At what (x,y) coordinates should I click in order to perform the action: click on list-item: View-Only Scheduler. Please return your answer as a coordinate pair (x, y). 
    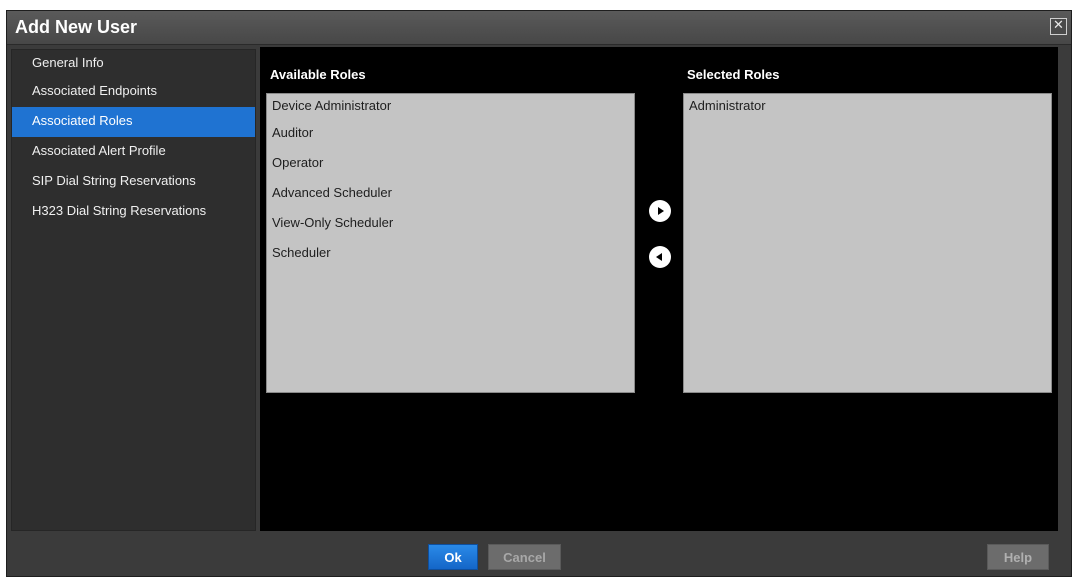
    Looking at the image, I should click on (450, 224).